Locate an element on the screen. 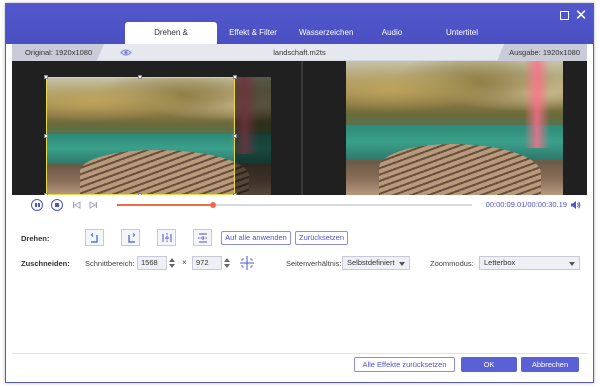 This screenshot has width=600, height=387. multiply-sign: × is located at coordinates (184, 262).